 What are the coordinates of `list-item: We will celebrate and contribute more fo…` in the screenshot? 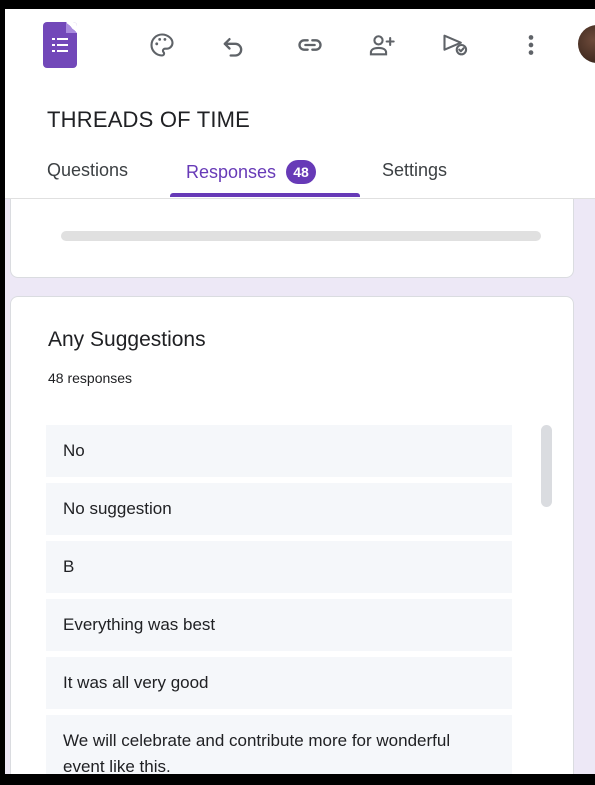 It's located at (279, 744).